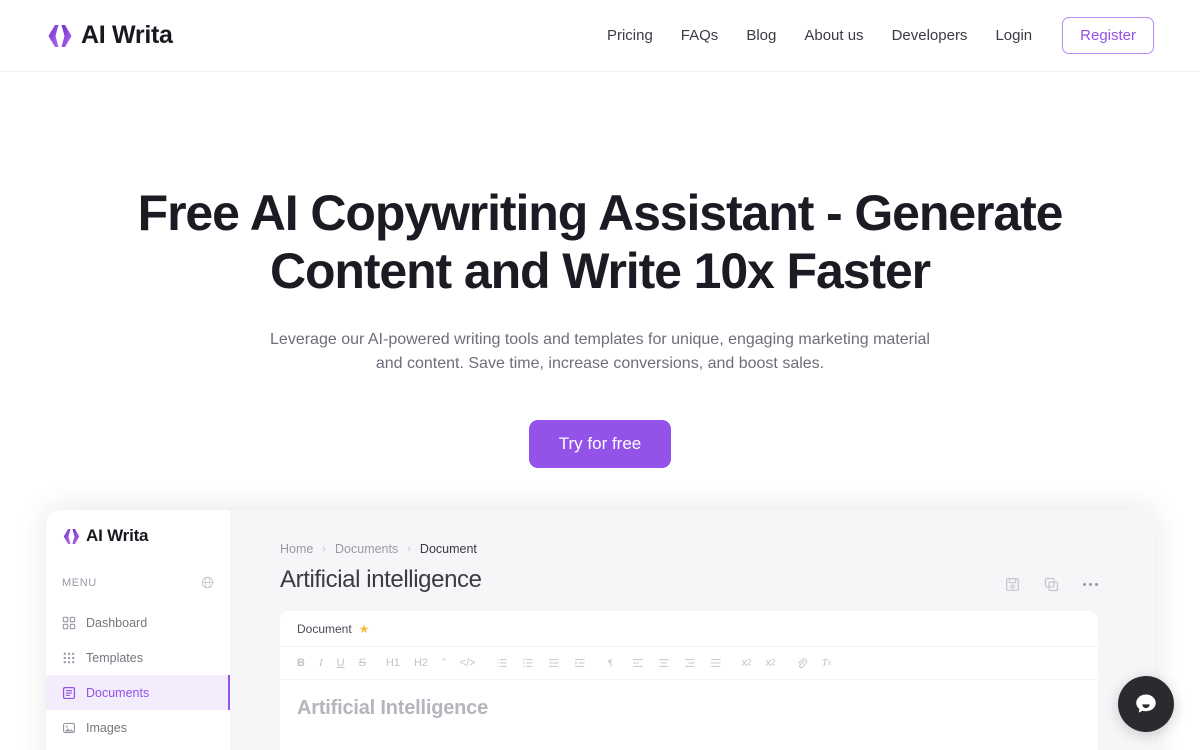  I want to click on editor-tab-document: Document, so click(324, 629).